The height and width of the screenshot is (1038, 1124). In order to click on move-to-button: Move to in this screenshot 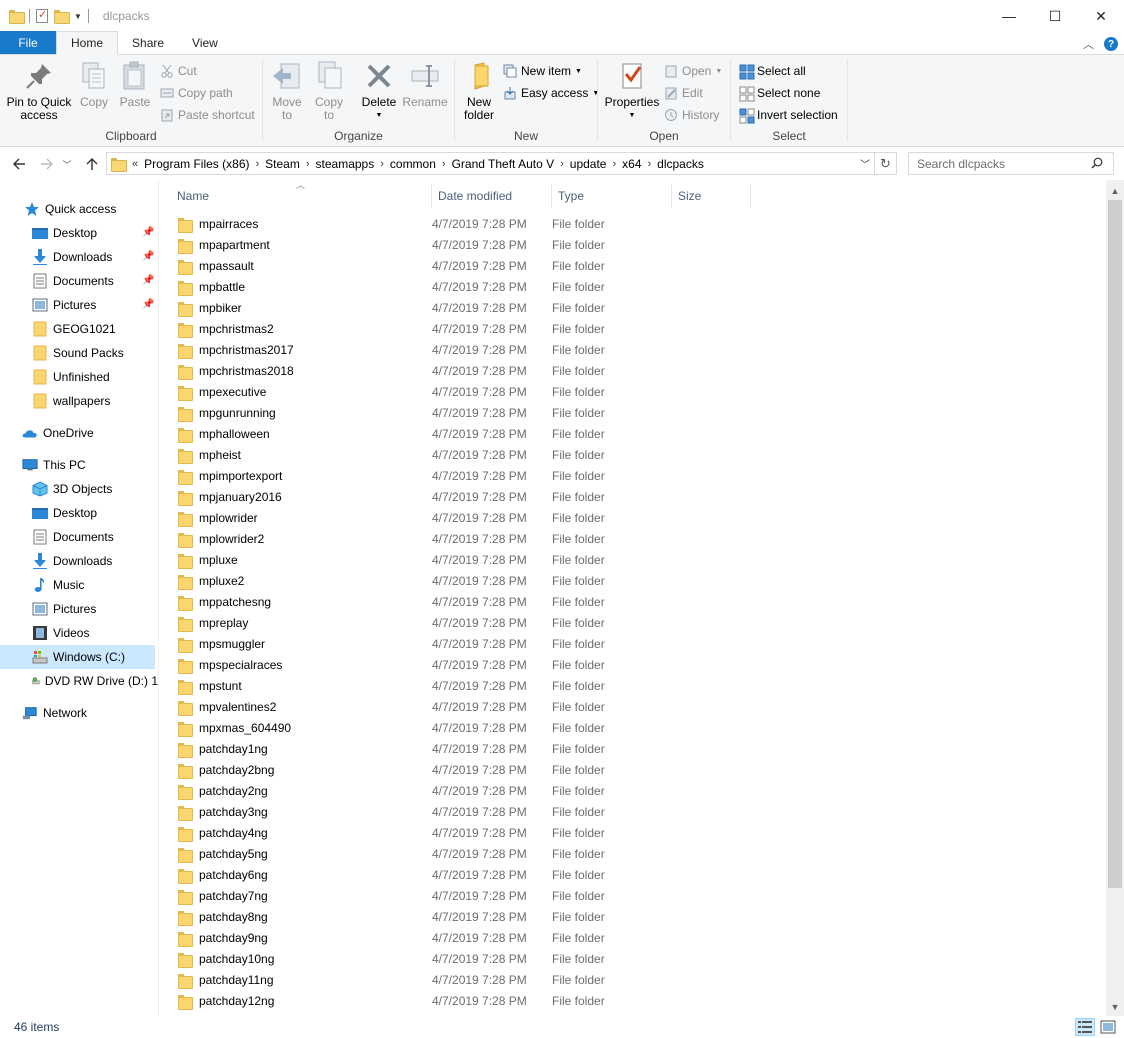, I will do `click(287, 91)`.